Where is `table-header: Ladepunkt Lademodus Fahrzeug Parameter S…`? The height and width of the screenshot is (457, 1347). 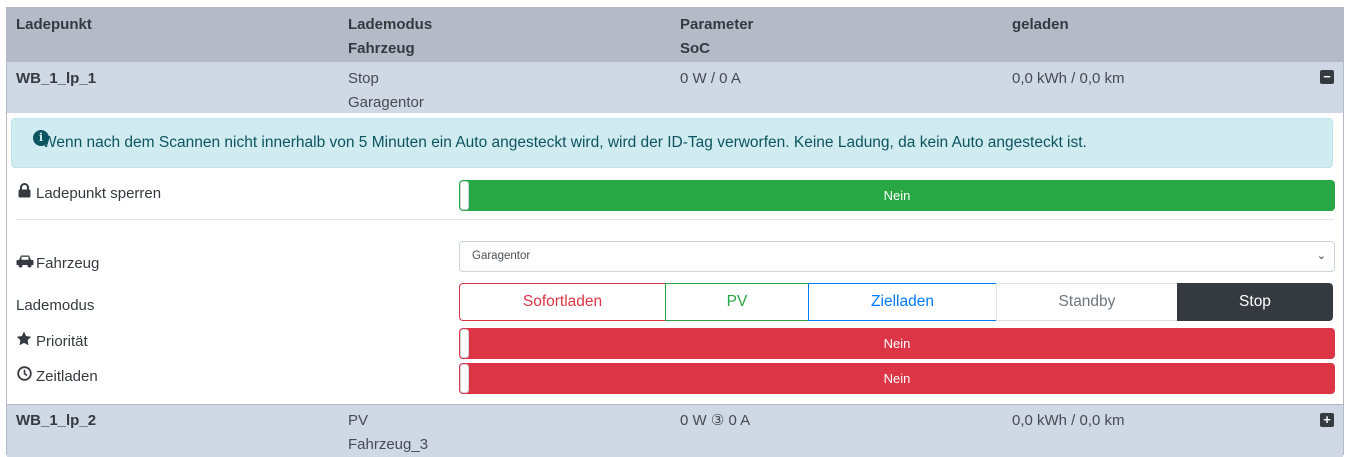
table-header: Ladepunkt Lademodus Fahrzeug Parameter S… is located at coordinates (675, 34).